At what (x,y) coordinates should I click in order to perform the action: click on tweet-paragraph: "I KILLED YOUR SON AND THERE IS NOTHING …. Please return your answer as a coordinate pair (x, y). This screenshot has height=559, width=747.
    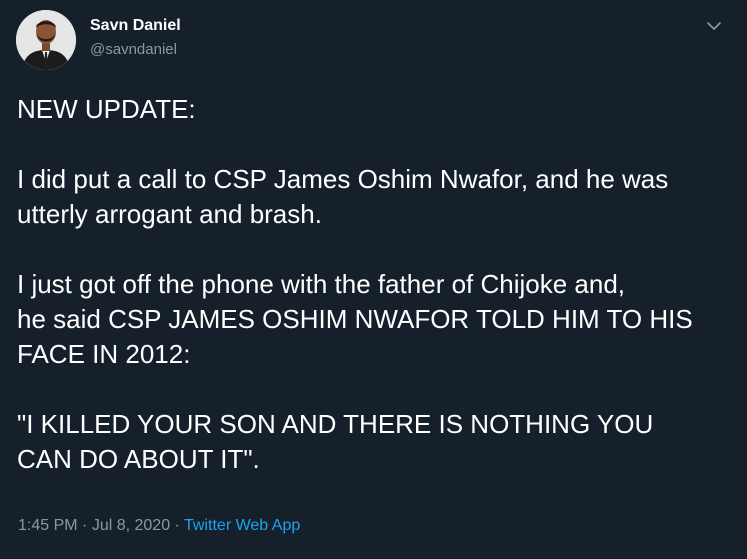
    Looking at the image, I should click on (335, 441).